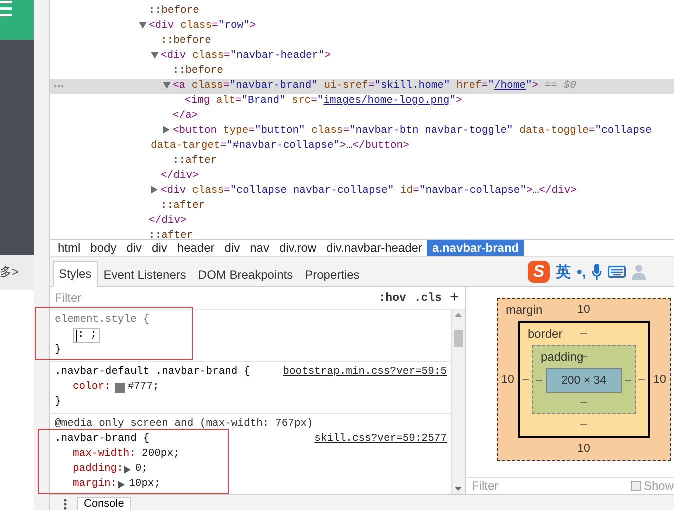 This screenshot has width=674, height=510. Describe the element at coordinates (259, 248) in the screenshot. I see `breadcrumb: nav` at that location.